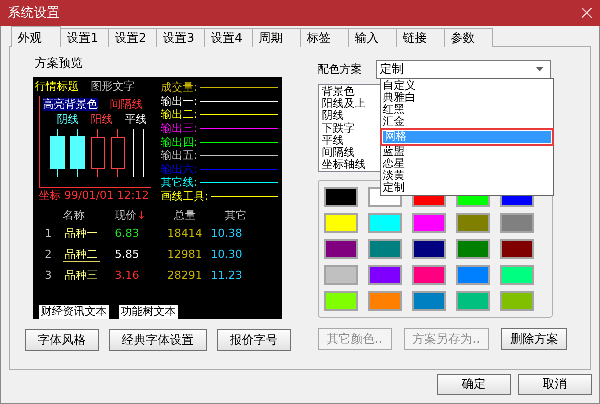 This screenshot has height=404, width=600. Describe the element at coordinates (113, 87) in the screenshot. I see `graph-text: 图形文字` at that location.